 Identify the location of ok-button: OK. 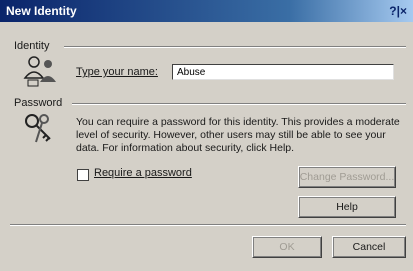
(287, 247).